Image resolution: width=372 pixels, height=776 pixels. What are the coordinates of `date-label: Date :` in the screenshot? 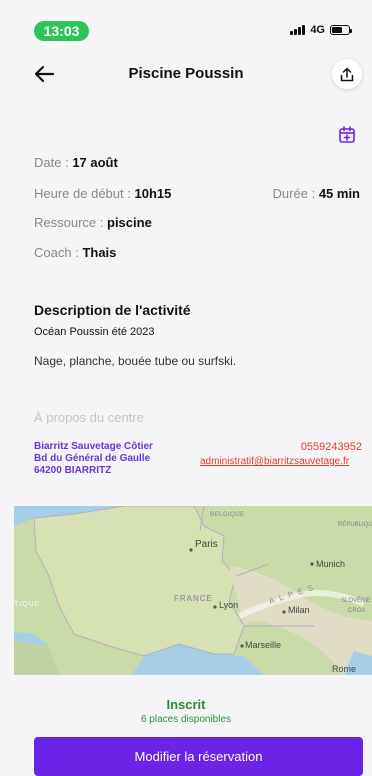 It's located at (51, 162).